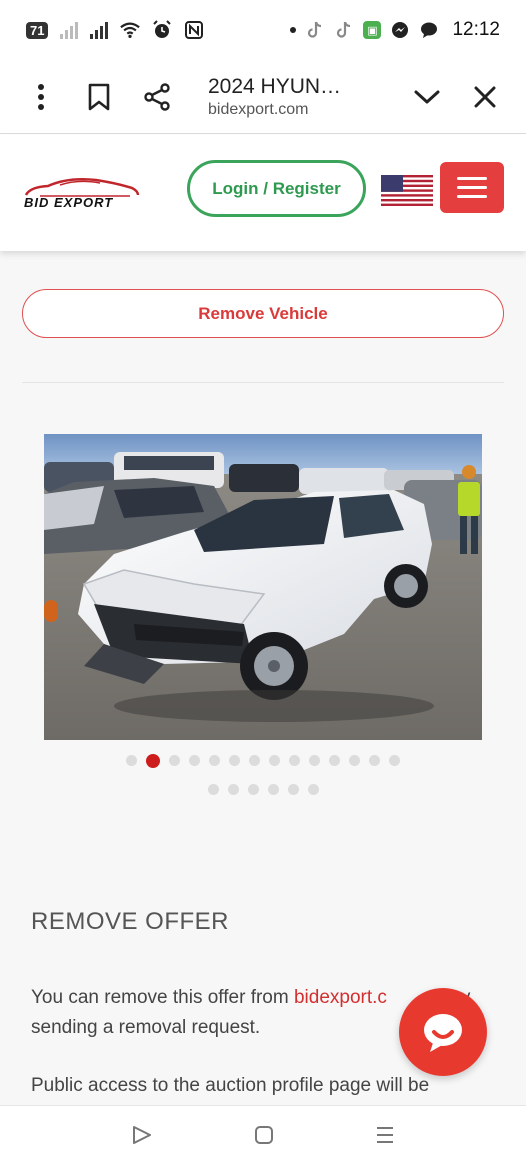  What do you see at coordinates (141, 1135) in the screenshot?
I see `back-icon` at bounding box center [141, 1135].